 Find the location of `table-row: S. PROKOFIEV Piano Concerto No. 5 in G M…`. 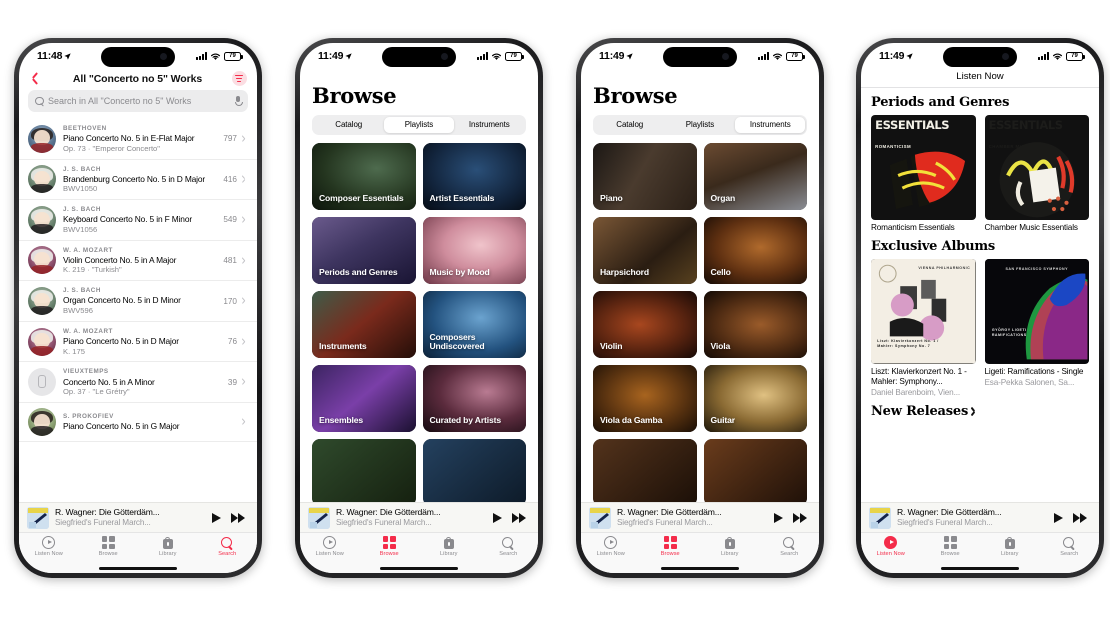

table-row: S. PROKOFIEV Piano Concerto No. 5 in G M… is located at coordinates (138, 422).